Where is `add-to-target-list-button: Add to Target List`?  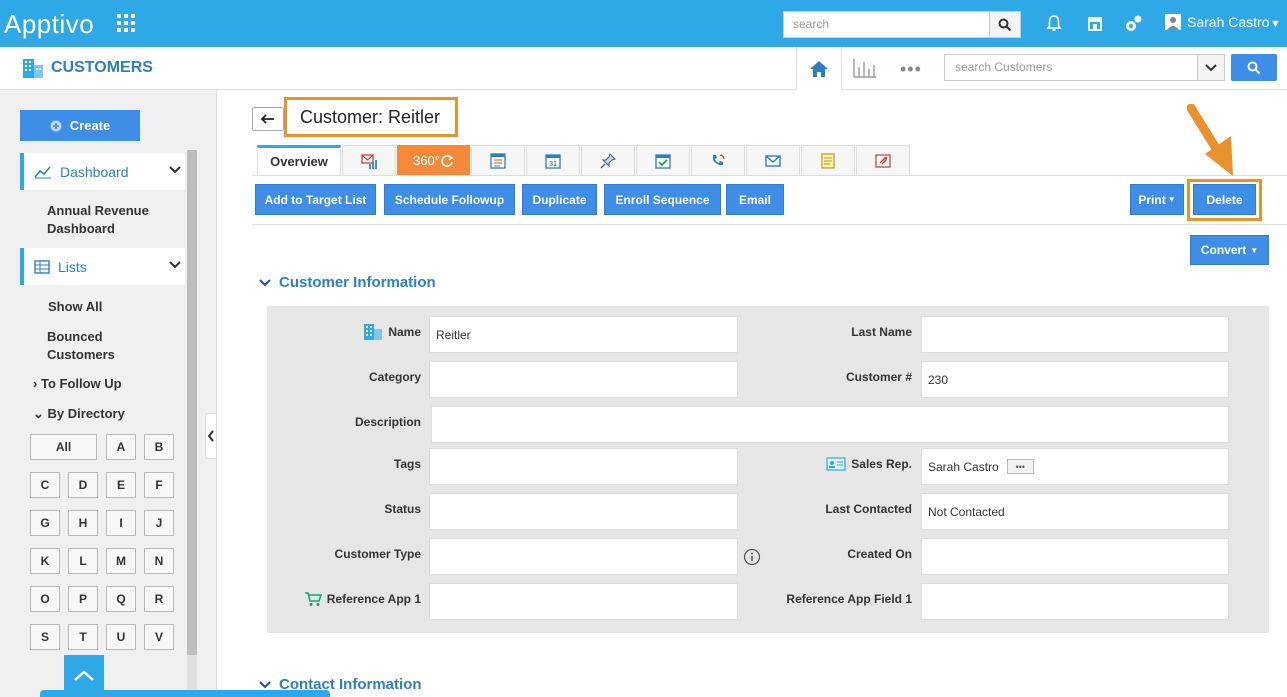
add-to-target-list-button: Add to Target List is located at coordinates (315, 199).